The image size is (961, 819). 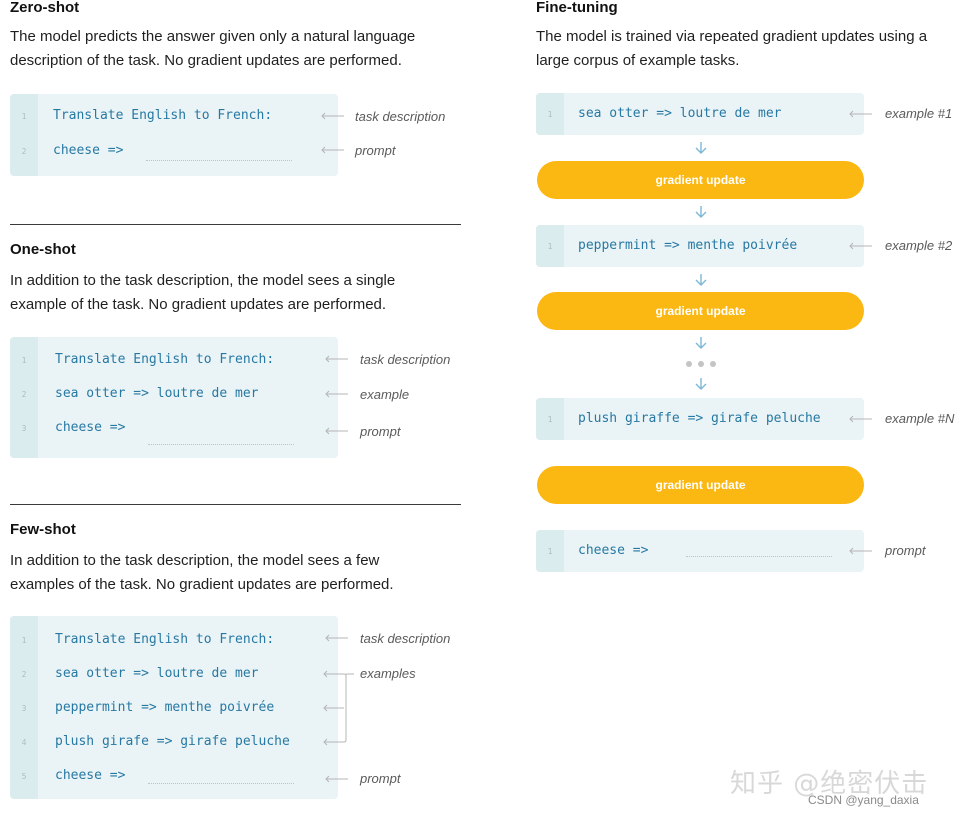 What do you see at coordinates (43, 249) in the screenshot?
I see `one-shot-heading: One-shot` at bounding box center [43, 249].